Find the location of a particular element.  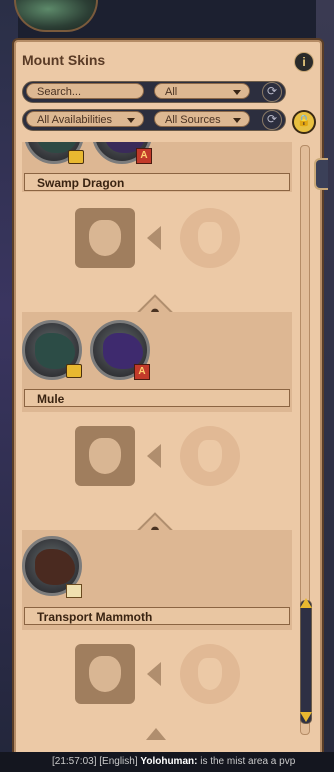

chat-timestamp: [21:57:03] is located at coordinates (74, 761).